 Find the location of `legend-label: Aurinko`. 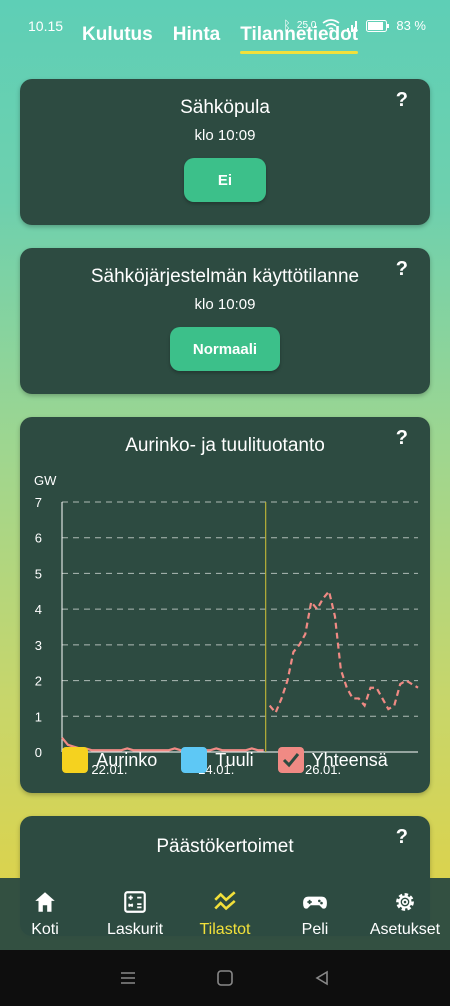

legend-label: Aurinko is located at coordinates (127, 759).